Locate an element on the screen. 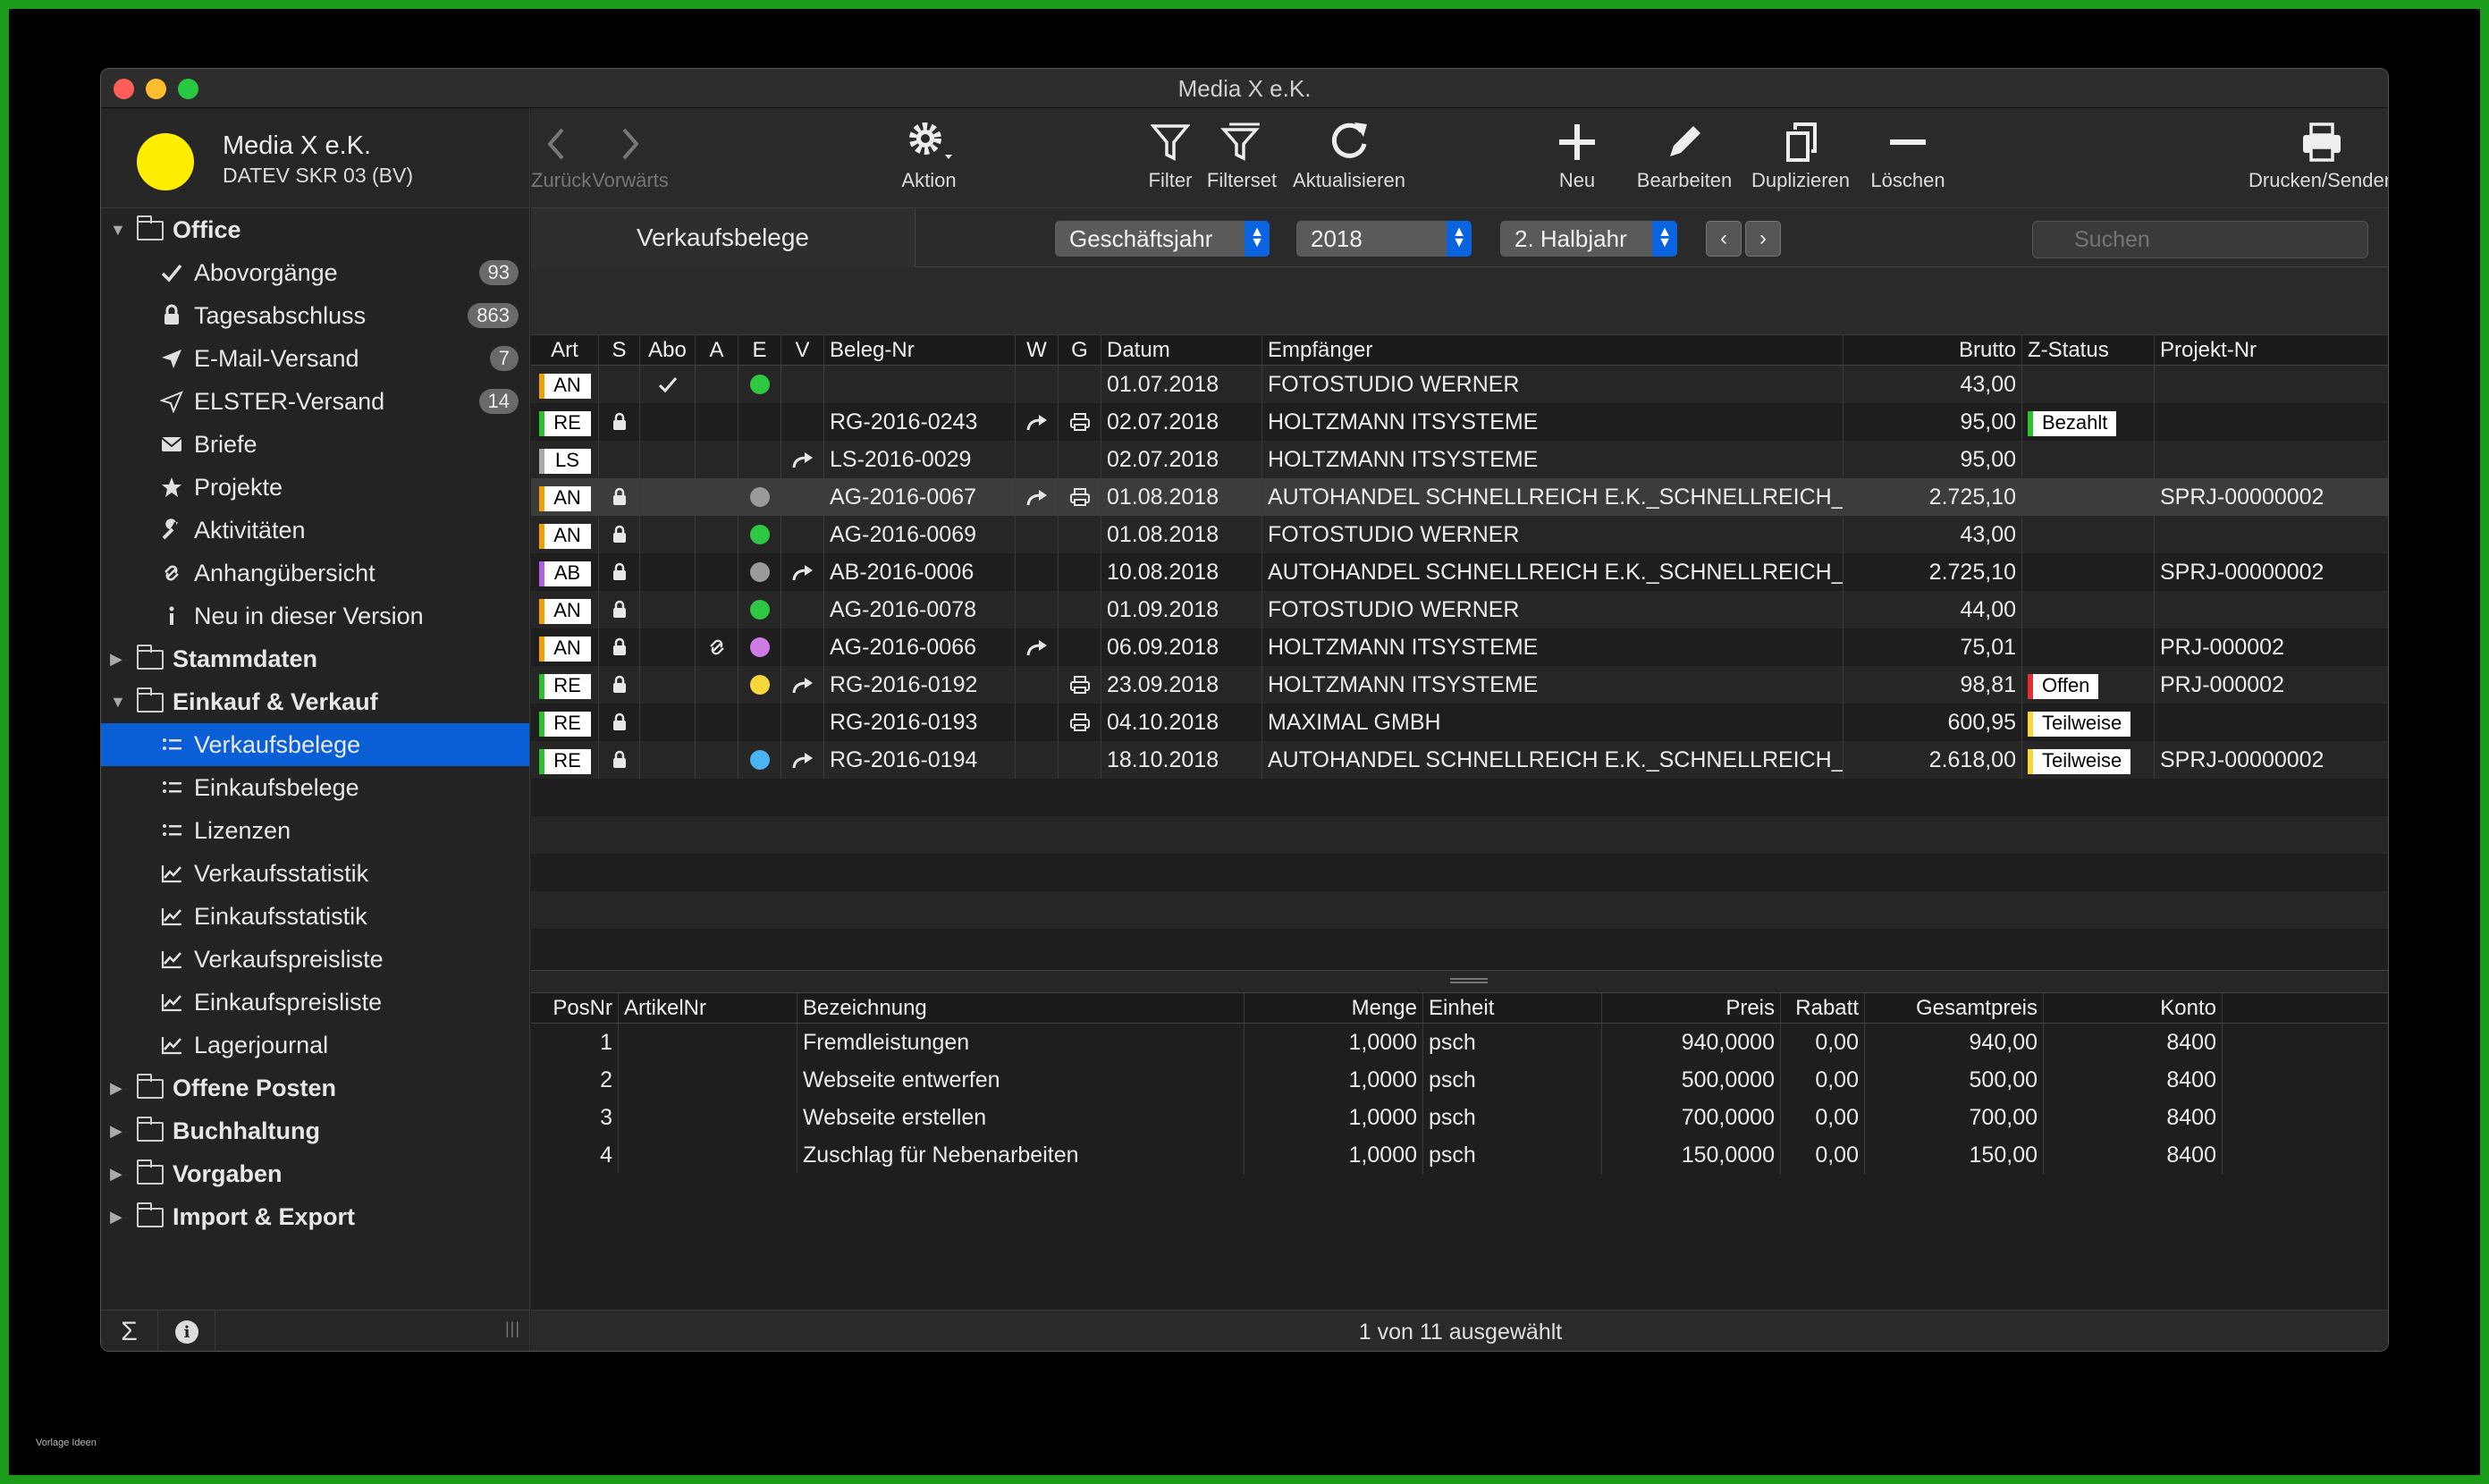 The width and height of the screenshot is (2489, 1484). sidebar-group-offene-posten: ▶ Offene Posten is located at coordinates (315, 1088).